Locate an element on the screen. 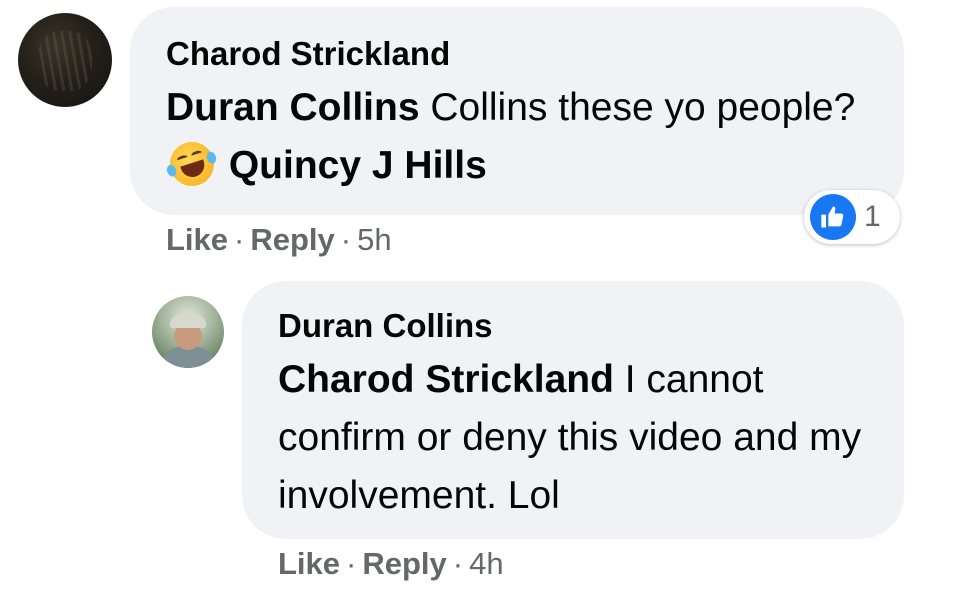  thumbs-up-icon is located at coordinates (833, 217).